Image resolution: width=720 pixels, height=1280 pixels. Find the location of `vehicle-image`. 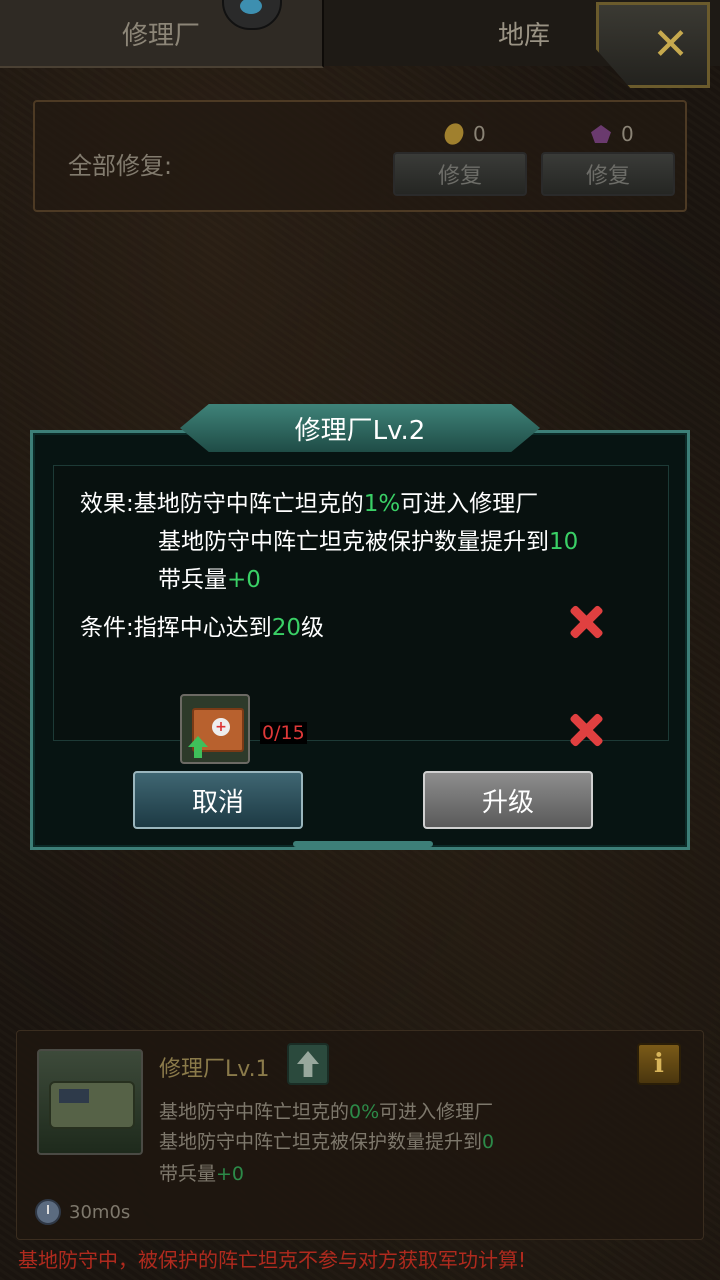

vehicle-image is located at coordinates (92, 1105).